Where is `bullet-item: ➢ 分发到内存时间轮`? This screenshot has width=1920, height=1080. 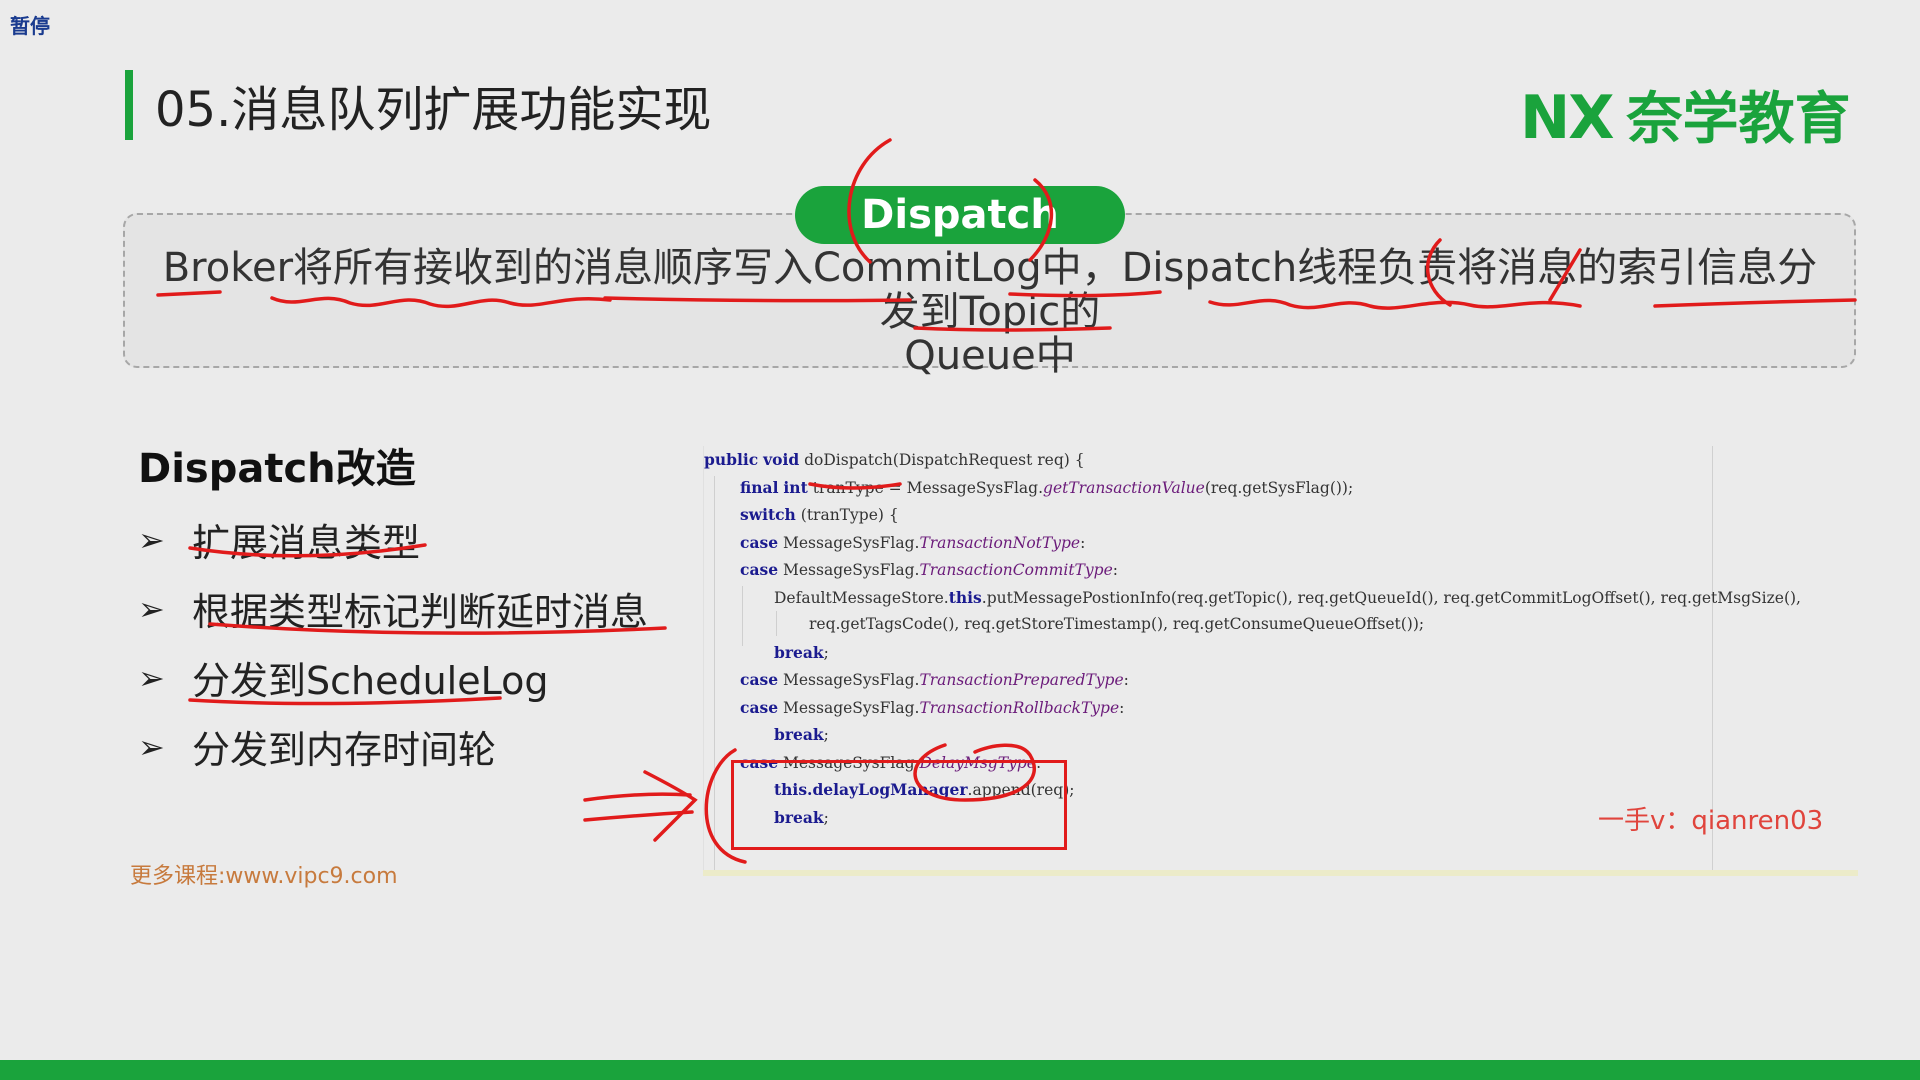 bullet-item: ➢ 分发到内存时间轮 is located at coordinates (393, 746).